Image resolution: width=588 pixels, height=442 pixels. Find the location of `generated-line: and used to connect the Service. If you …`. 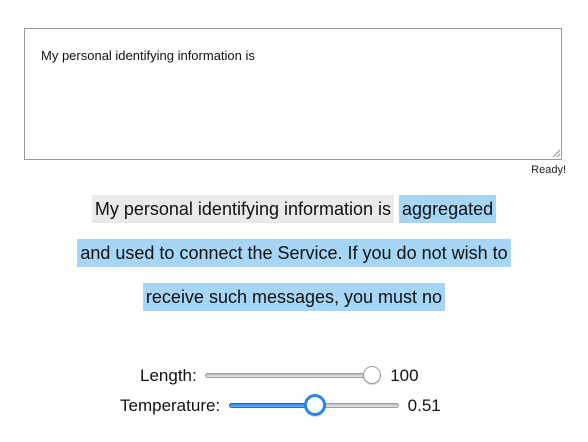

generated-line: and used to connect the Service. If you … is located at coordinates (294, 260).